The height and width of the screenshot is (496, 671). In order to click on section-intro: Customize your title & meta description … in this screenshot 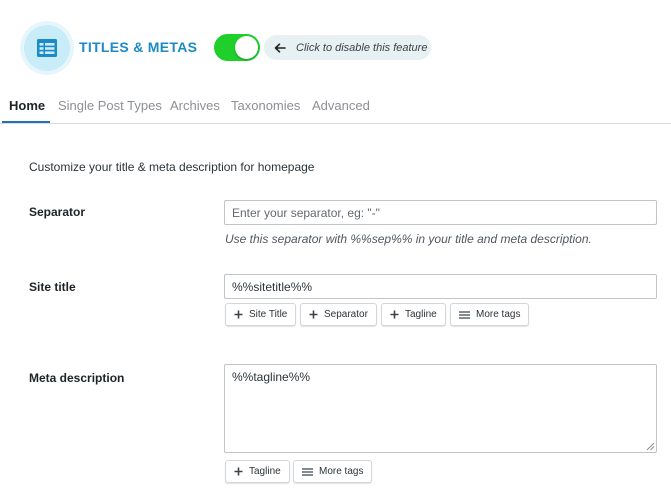, I will do `click(172, 167)`.